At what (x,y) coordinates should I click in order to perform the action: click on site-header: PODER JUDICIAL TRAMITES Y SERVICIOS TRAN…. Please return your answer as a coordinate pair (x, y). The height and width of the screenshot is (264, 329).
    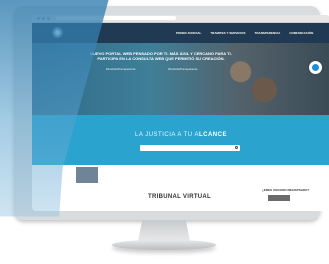
    Looking at the image, I should click on (180, 33).